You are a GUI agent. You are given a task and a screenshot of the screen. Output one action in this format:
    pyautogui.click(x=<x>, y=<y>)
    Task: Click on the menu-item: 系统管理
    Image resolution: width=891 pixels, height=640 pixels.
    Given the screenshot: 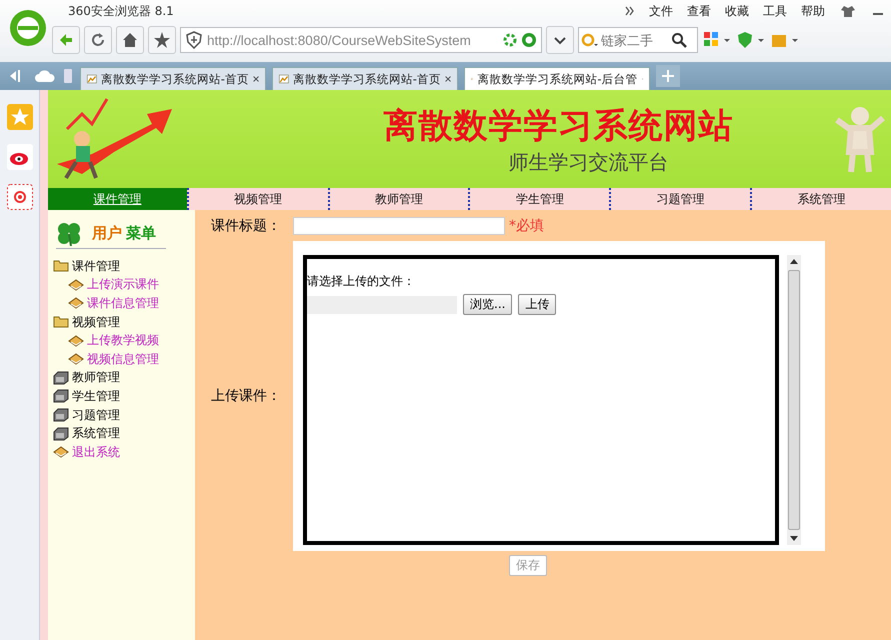 What is the action you would take?
    pyautogui.click(x=96, y=433)
    